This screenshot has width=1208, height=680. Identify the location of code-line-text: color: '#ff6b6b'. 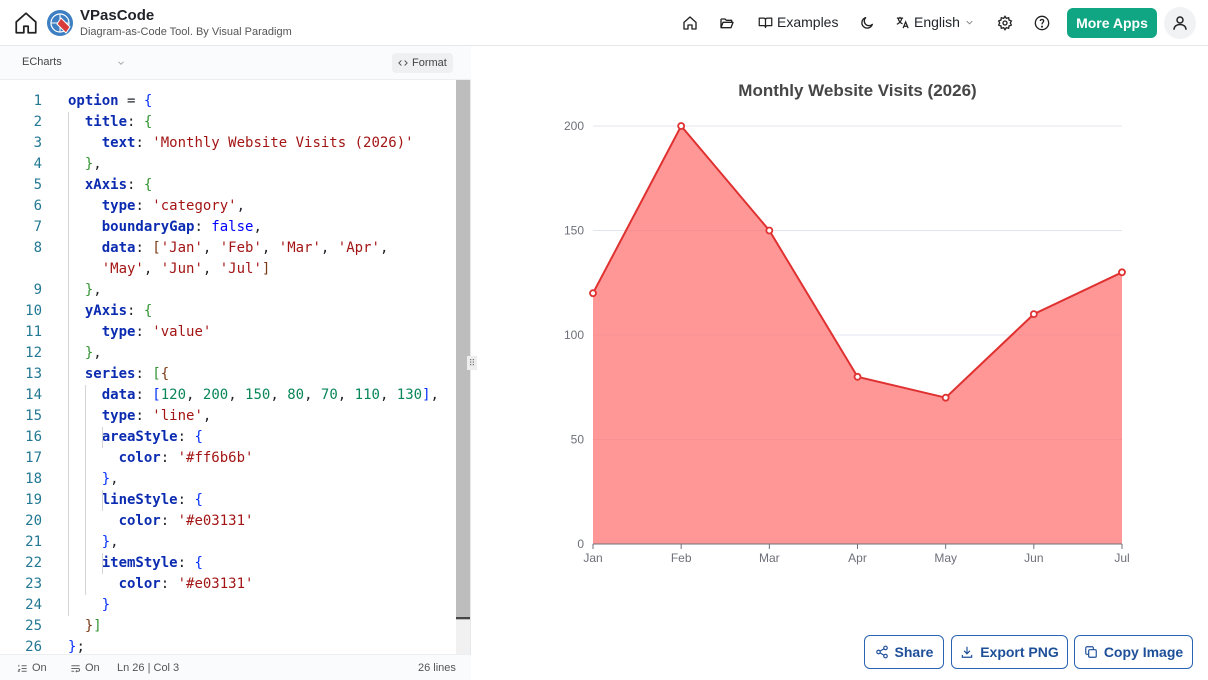
(186, 458).